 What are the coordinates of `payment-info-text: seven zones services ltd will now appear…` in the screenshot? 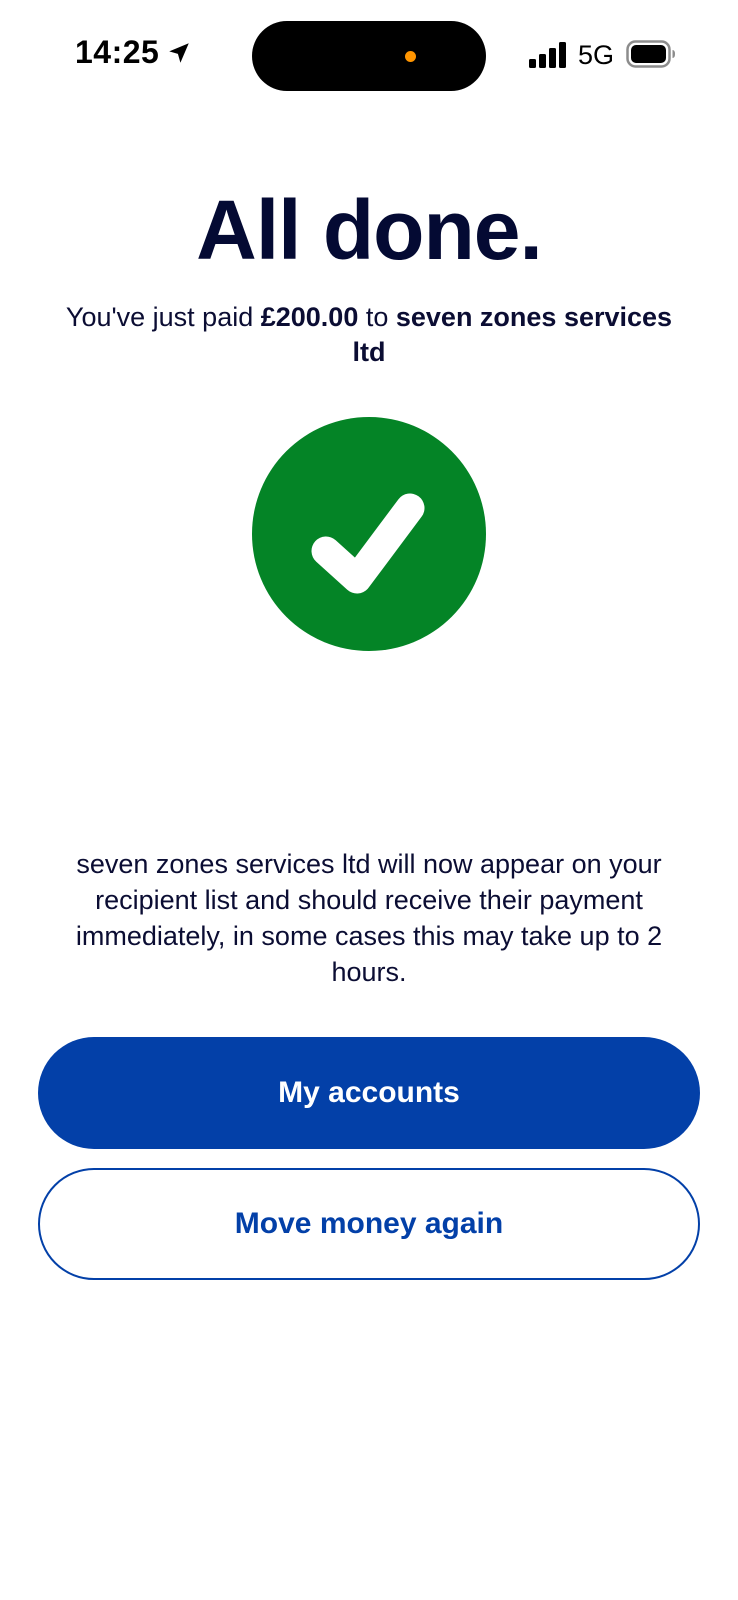 It's located at (369, 918).